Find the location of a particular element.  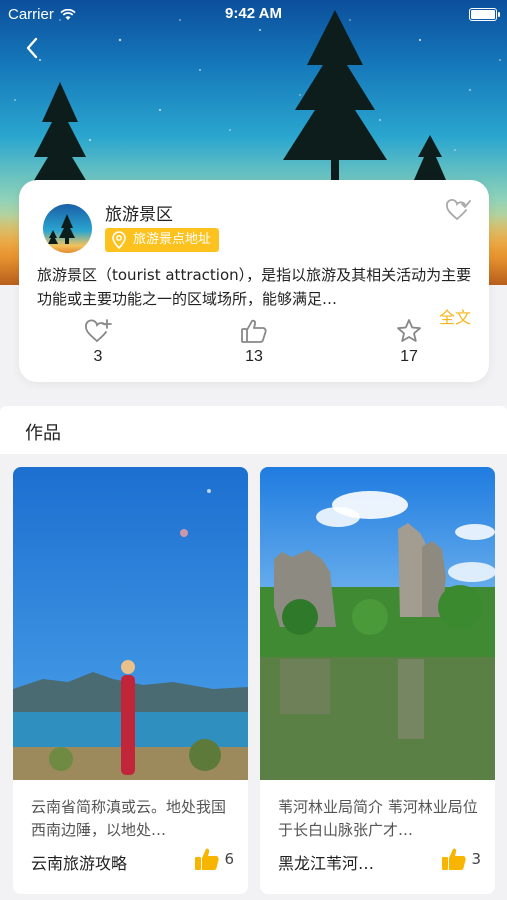

work-like-button: 6 is located at coordinates (214, 859).